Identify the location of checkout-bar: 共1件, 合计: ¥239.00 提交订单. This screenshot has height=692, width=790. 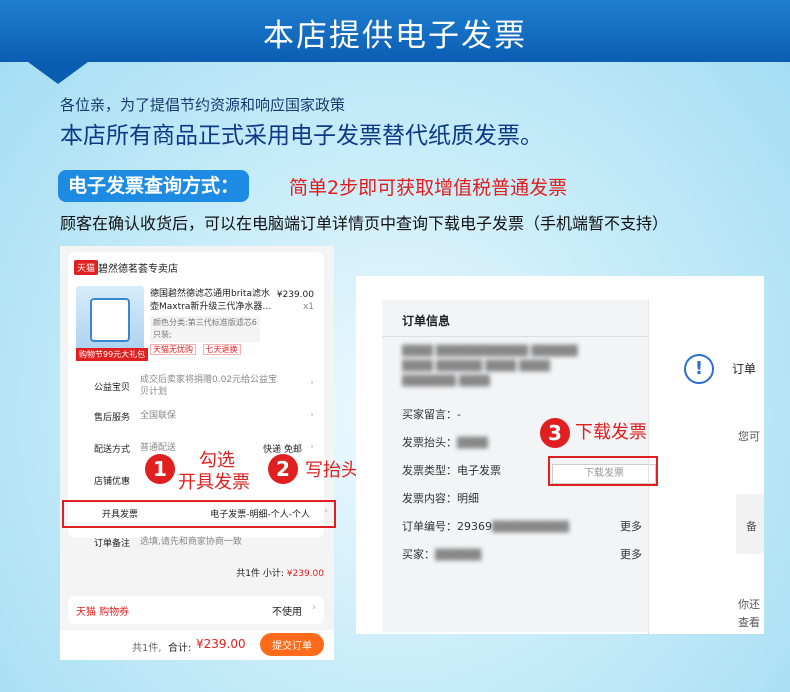
(197, 645).